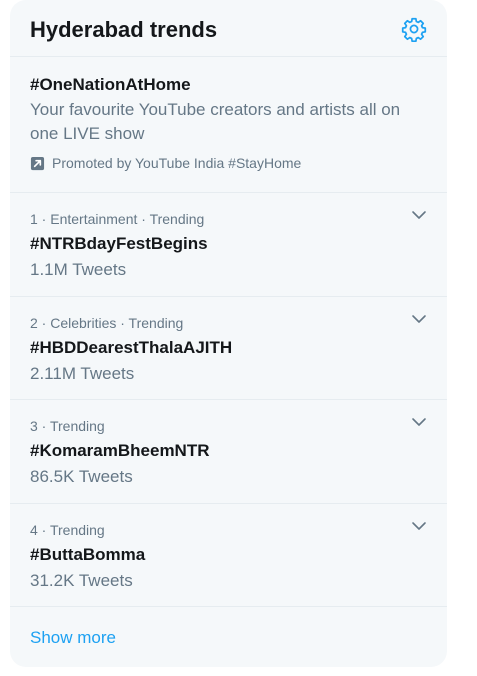  What do you see at coordinates (82, 373) in the screenshot?
I see `trend-count: 2.11M Tweets` at bounding box center [82, 373].